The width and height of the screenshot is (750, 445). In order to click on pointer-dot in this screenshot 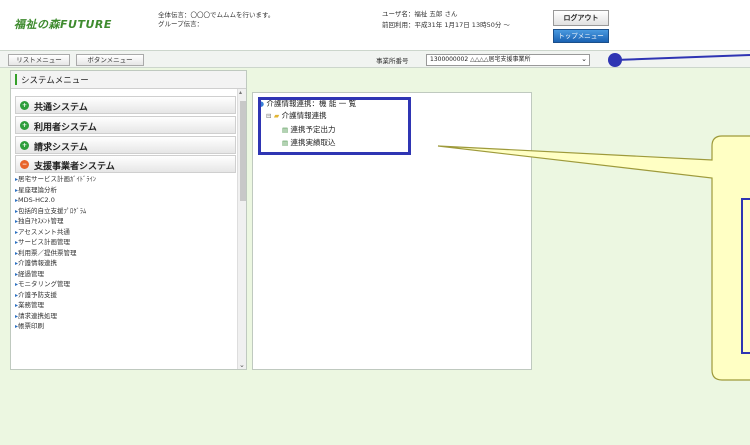, I will do `click(615, 60)`.